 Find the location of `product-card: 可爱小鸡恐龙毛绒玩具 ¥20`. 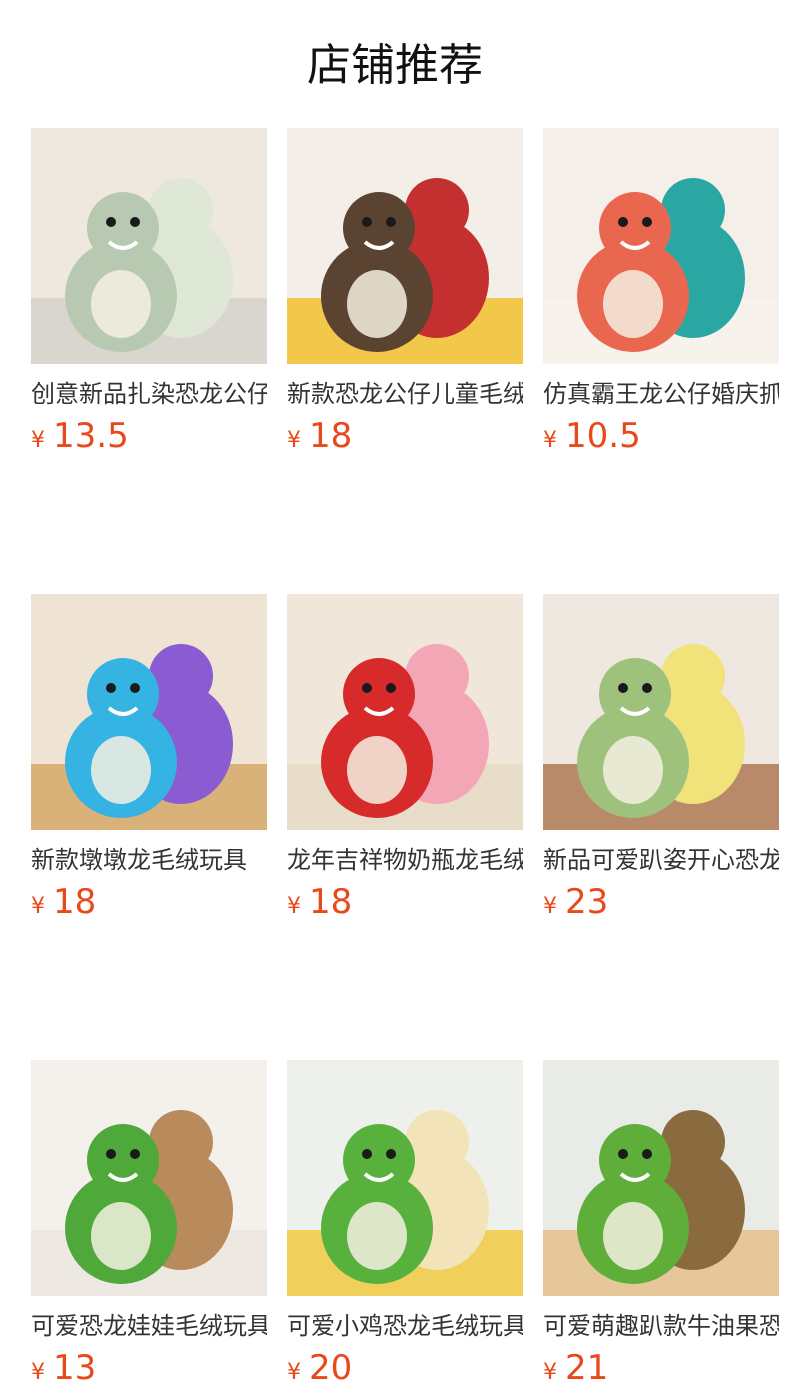

product-card: 可爱小鸡恐龙毛绒玩具 ¥20 is located at coordinates (405, 1227).